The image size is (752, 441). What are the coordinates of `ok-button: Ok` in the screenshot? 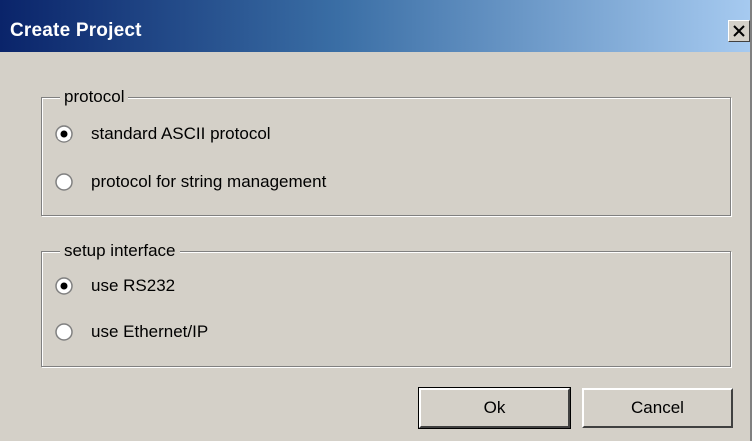 It's located at (494, 408).